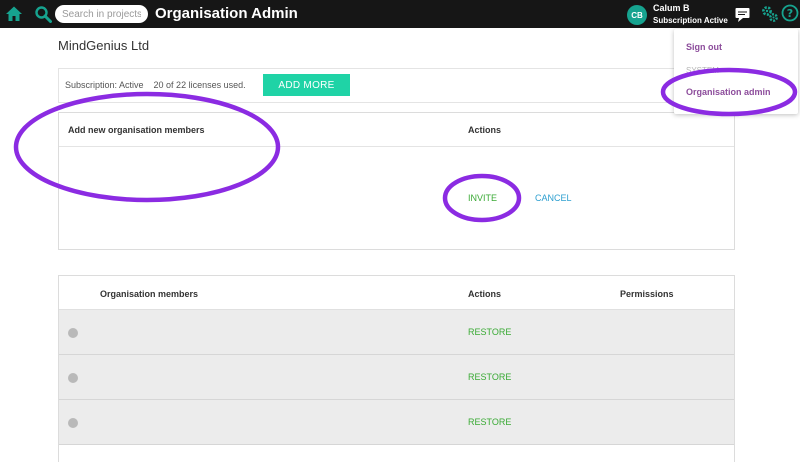 The width and height of the screenshot is (800, 462). Describe the element at coordinates (14, 14) in the screenshot. I see `home-icon` at that location.